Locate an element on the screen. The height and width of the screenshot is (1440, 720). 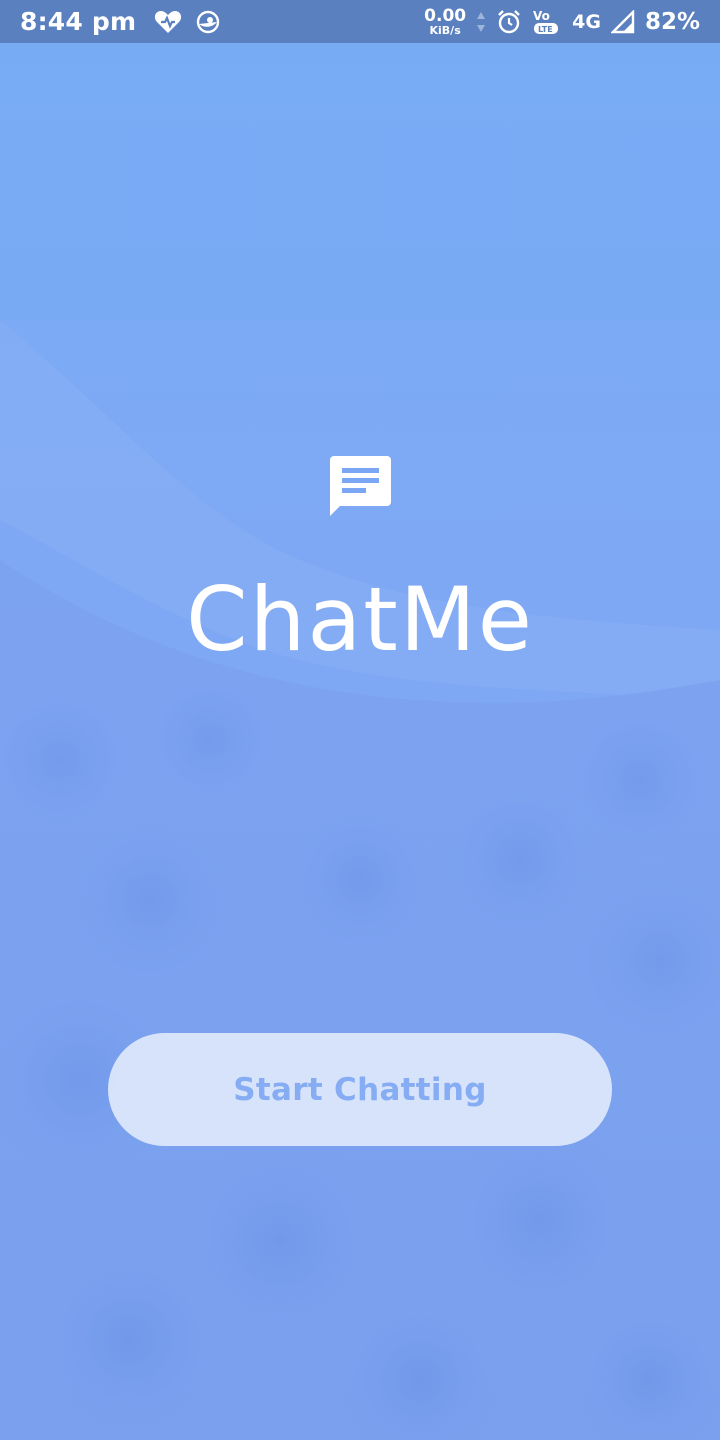
network-type: 4G is located at coordinates (586, 21).